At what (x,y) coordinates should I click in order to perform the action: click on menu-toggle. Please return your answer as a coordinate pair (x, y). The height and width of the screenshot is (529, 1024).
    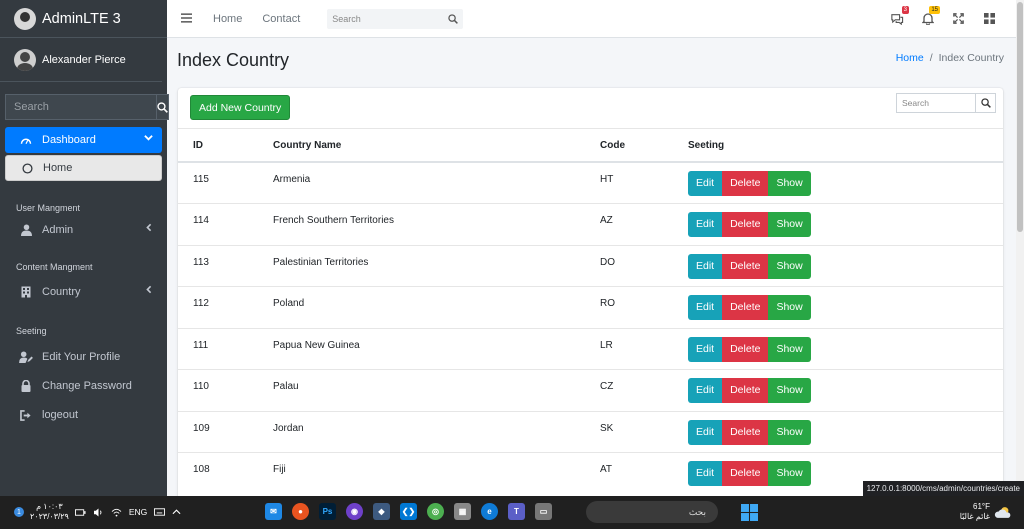
    Looking at the image, I should click on (187, 18).